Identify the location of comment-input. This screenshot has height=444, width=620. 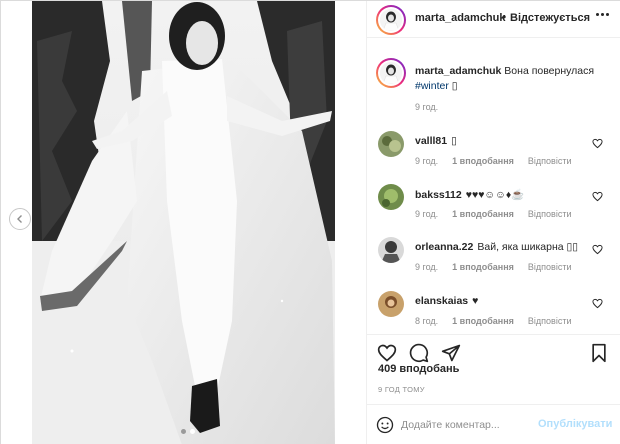
(476, 425).